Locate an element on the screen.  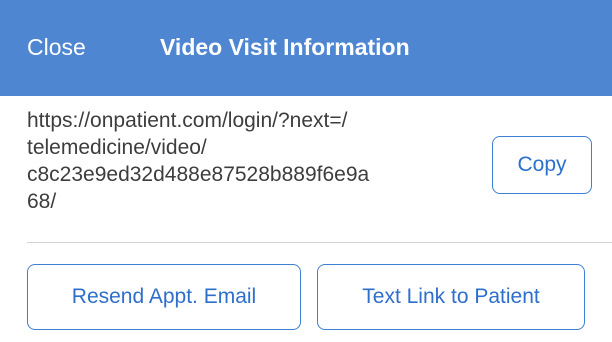
text-link-to-patient-button: Text Link to Patient is located at coordinates (451, 297).